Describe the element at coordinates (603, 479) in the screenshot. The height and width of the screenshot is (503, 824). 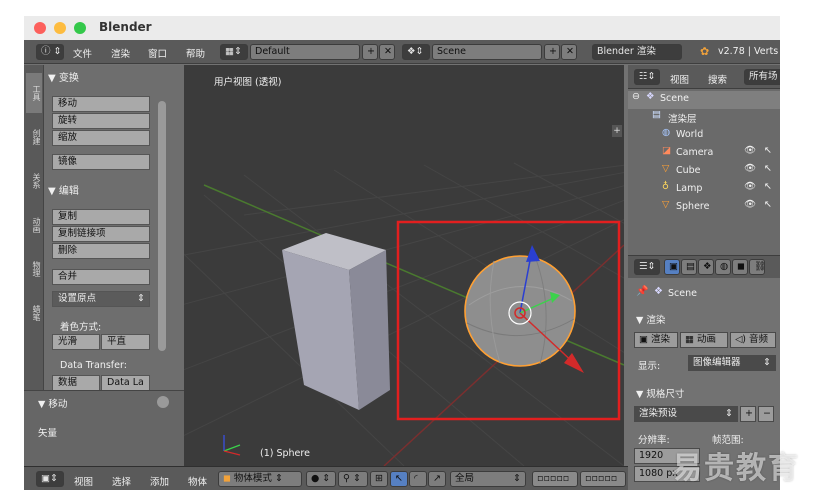
I see `layers-grid-right: ▫▫▫▫▫` at that location.